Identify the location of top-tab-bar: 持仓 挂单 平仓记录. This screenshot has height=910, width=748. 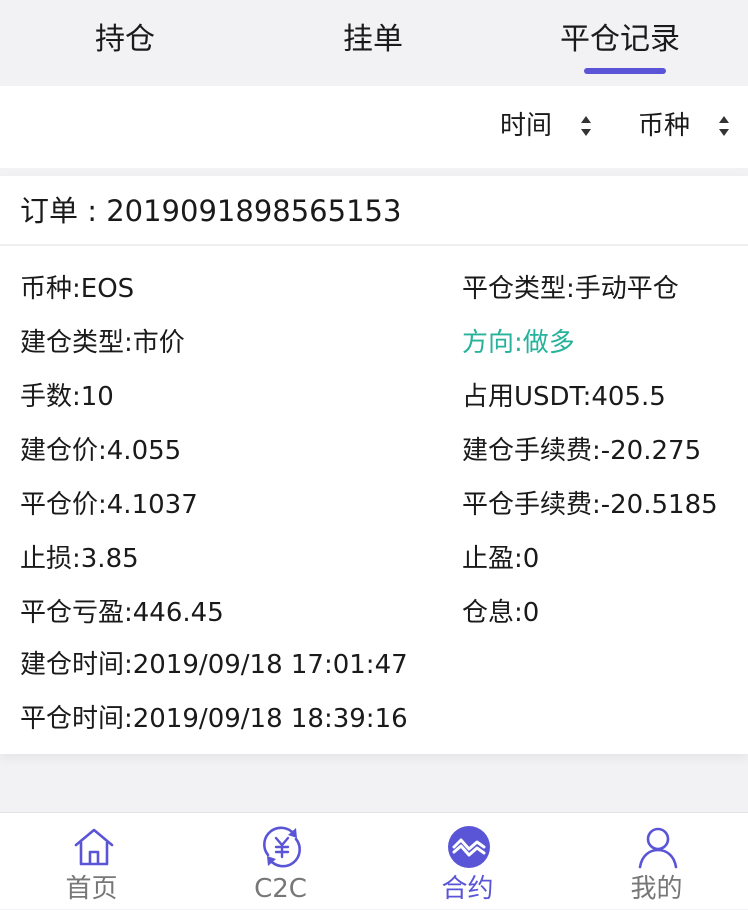
(374, 43).